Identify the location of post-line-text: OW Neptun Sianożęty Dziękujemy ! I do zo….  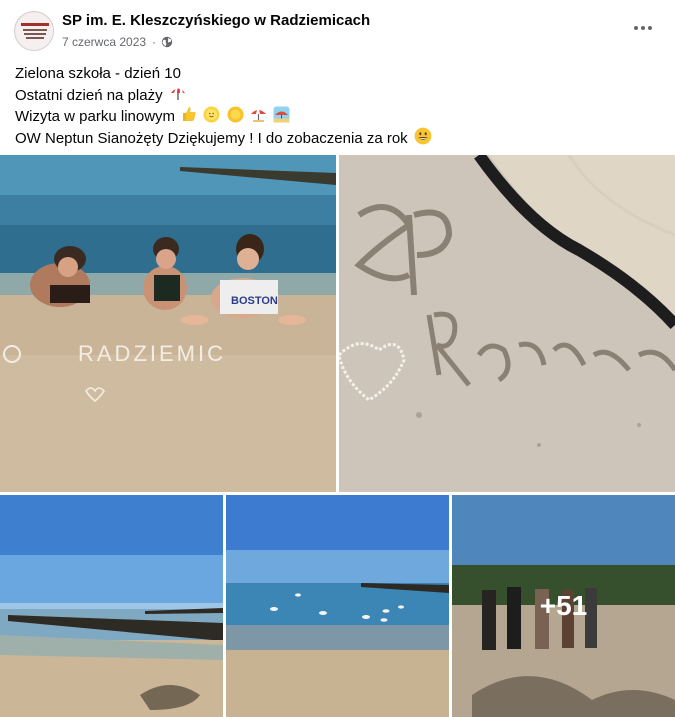
(211, 138).